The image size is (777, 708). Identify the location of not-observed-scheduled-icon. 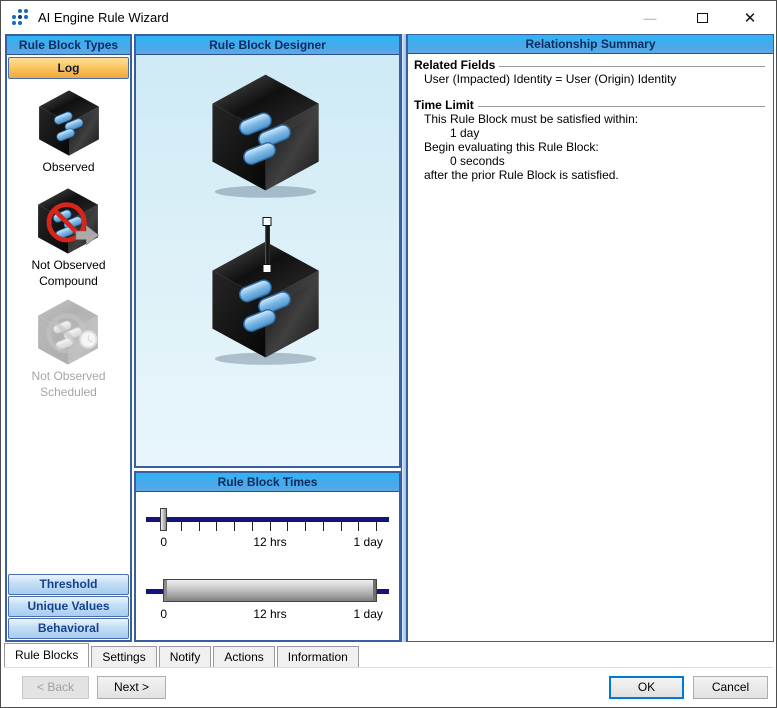
(68, 332).